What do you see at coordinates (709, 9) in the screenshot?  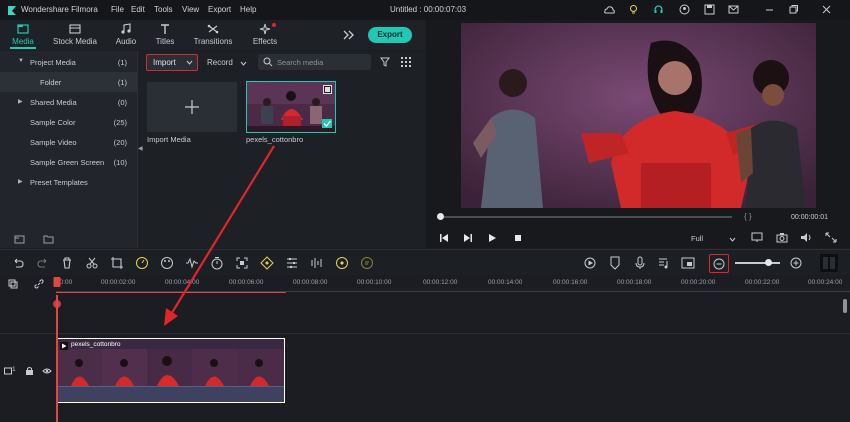 I see `save-icon` at bounding box center [709, 9].